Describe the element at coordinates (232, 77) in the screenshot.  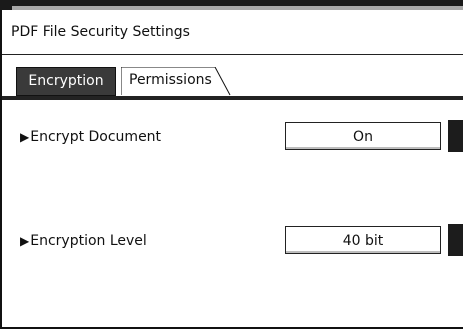
I see `tabs-row: Encryption Permissions` at that location.